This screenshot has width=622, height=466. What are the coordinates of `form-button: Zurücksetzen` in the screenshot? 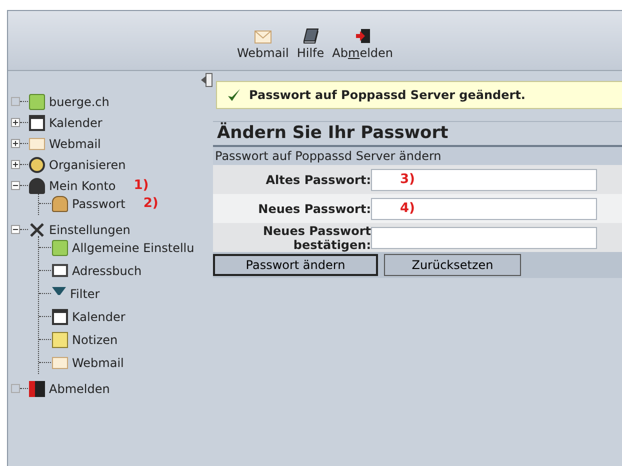 It's located at (452, 265).